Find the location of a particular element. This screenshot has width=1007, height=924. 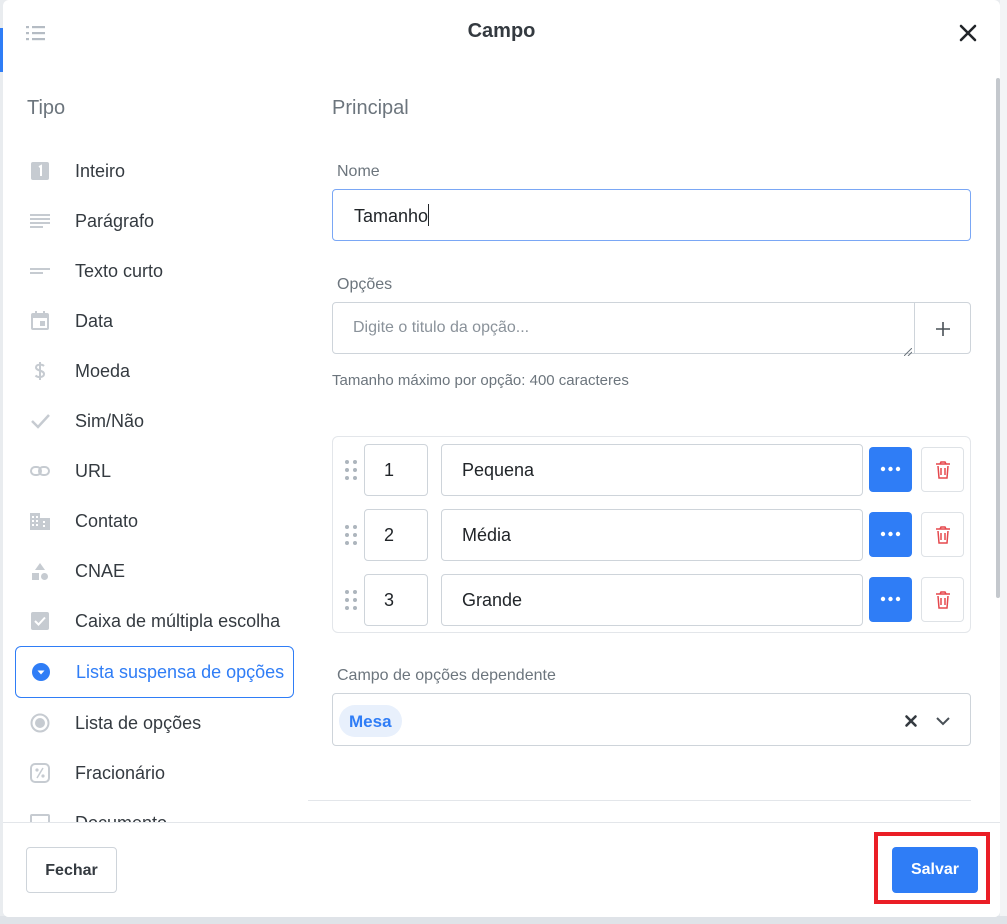

option-name-input: Média is located at coordinates (652, 535).